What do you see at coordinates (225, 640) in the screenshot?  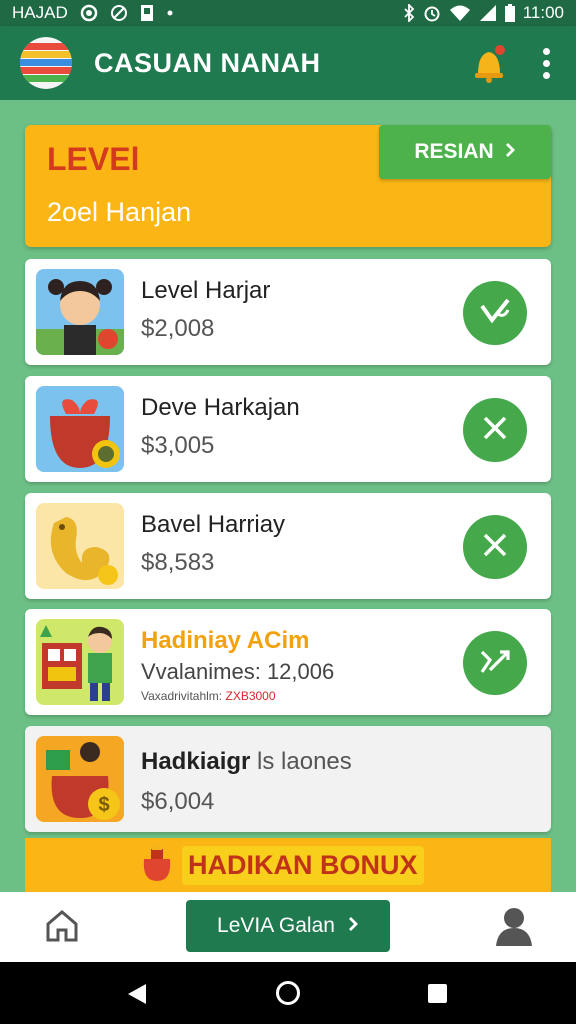 I see `item-name: Hadiniay ACim` at bounding box center [225, 640].